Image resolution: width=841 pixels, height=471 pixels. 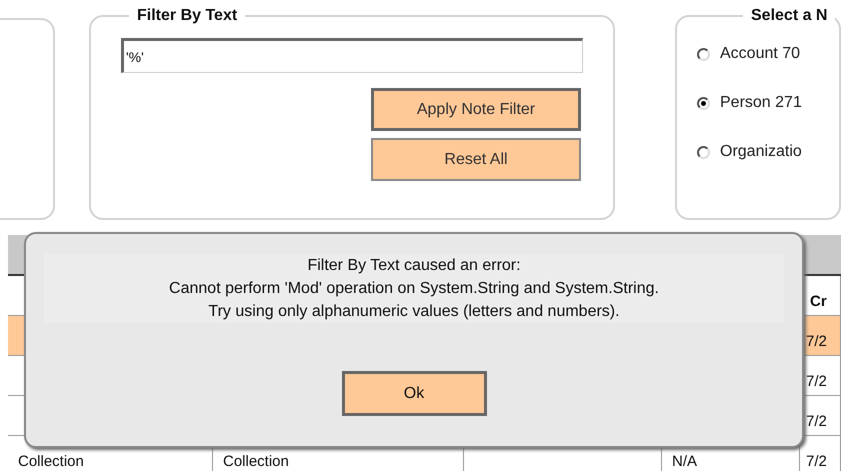 What do you see at coordinates (685, 461) in the screenshot?
I see `table-cell-text: N/A` at bounding box center [685, 461].